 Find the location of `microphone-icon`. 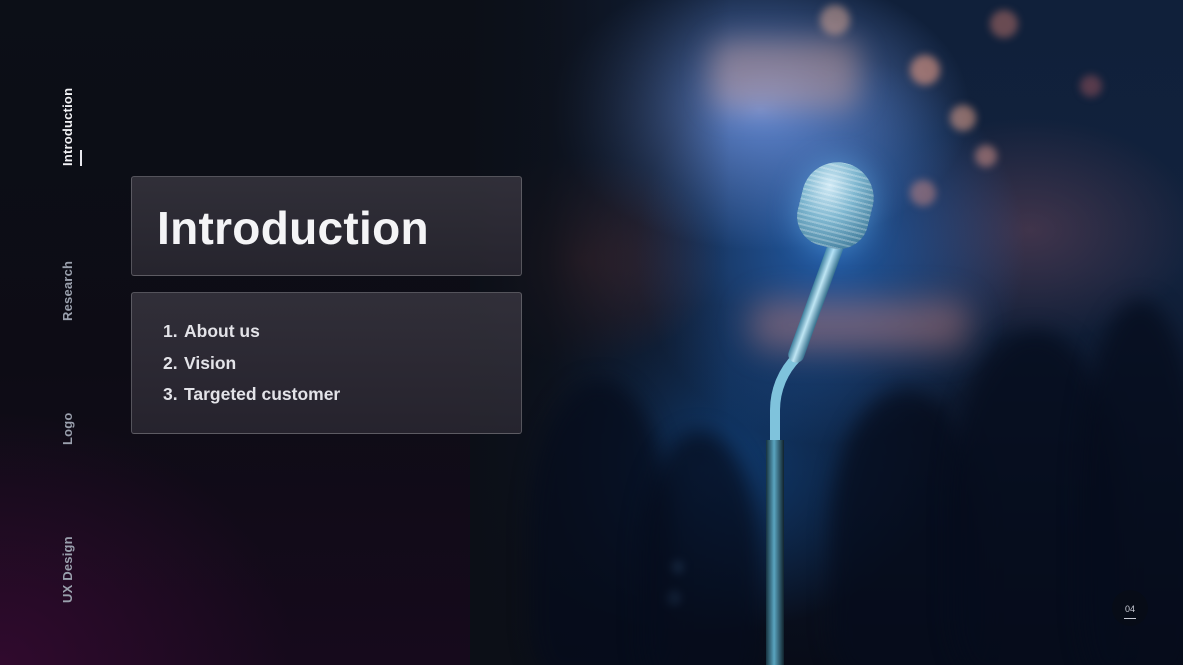

microphone-icon is located at coordinates (836, 205).